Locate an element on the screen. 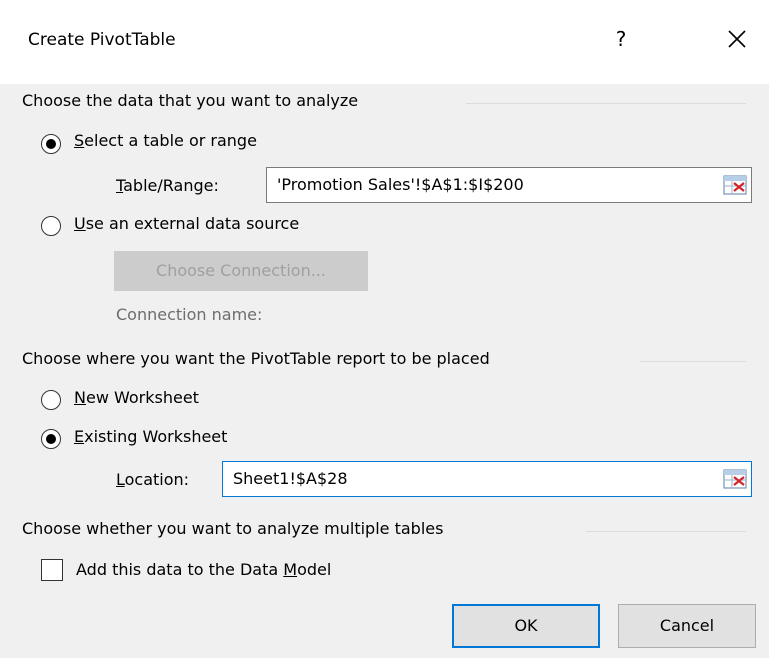 The height and width of the screenshot is (658, 769). table-range-value: 'Promotion Sales'!$A$1:$I$200 is located at coordinates (400, 184).